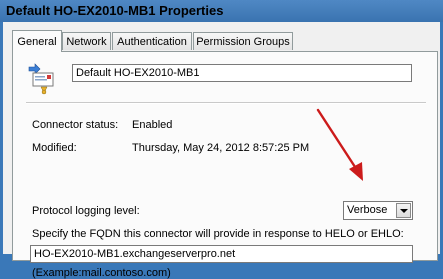  Describe the element at coordinates (101, 273) in the screenshot. I see `example-text: (Example:mail.contoso.com)` at that location.